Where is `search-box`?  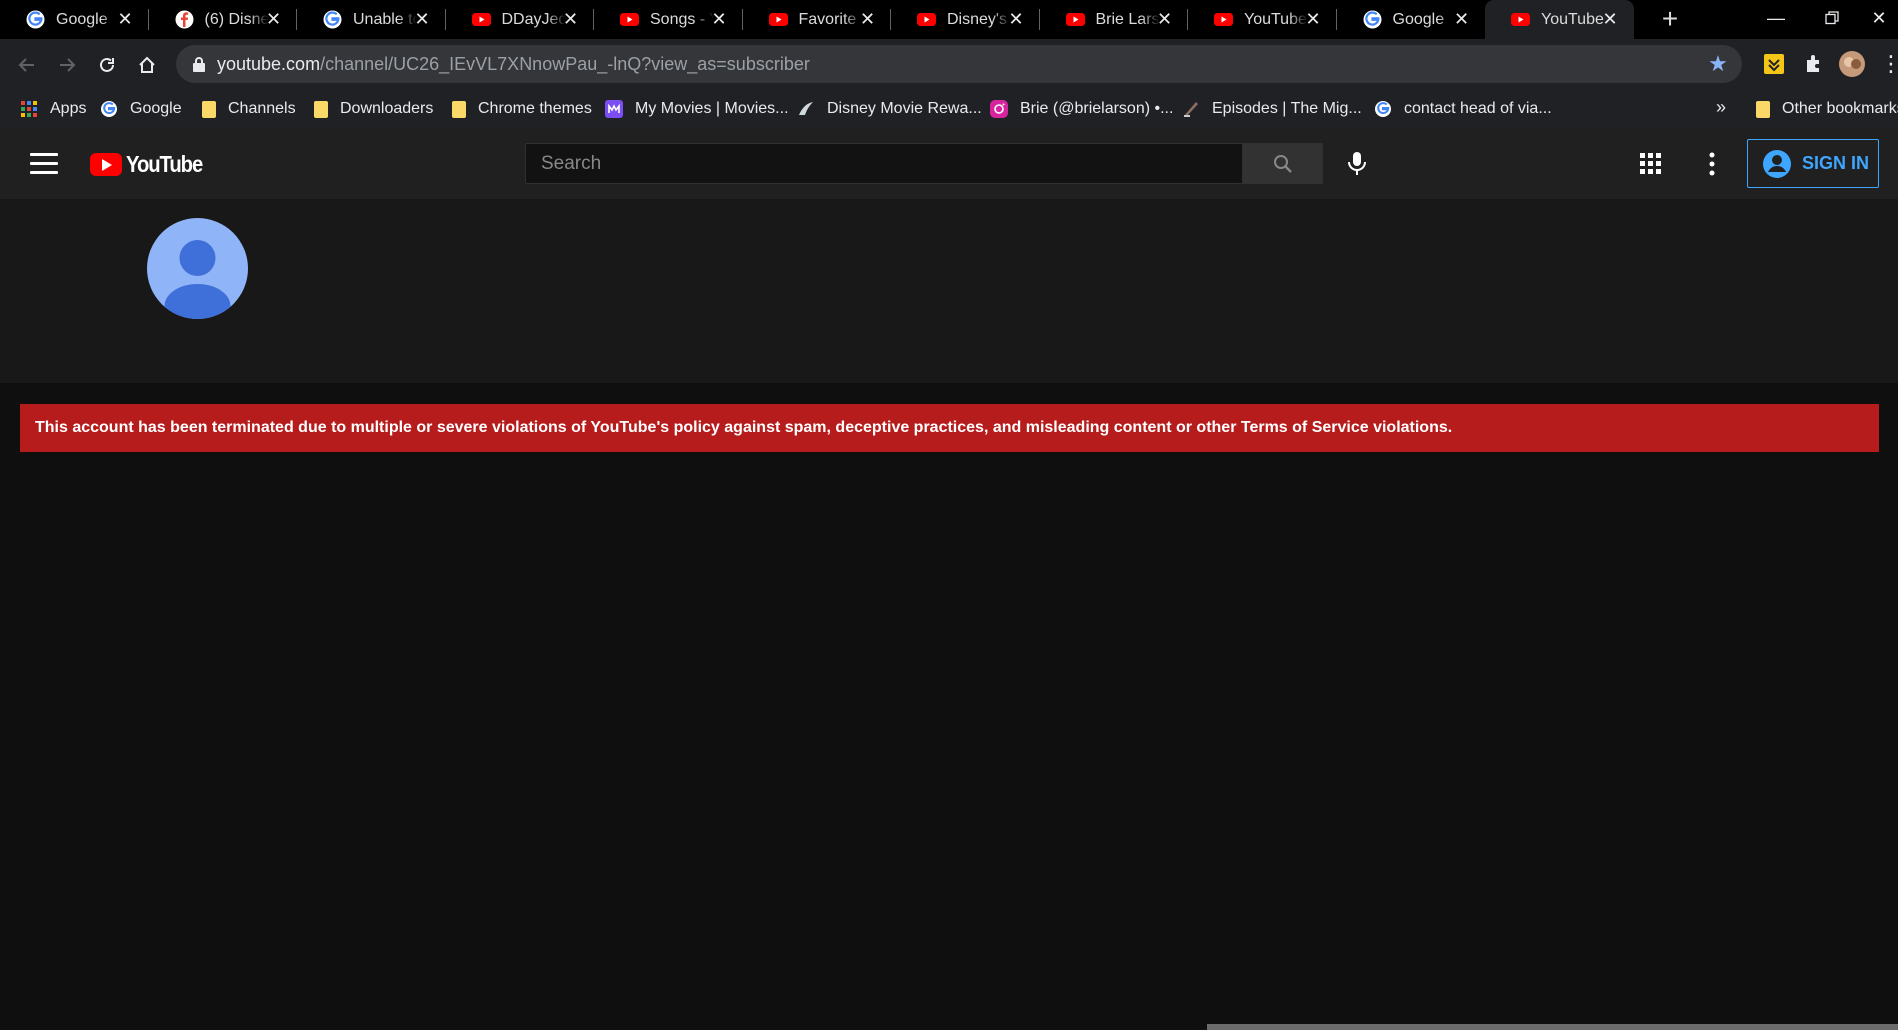 search-box is located at coordinates (884, 163).